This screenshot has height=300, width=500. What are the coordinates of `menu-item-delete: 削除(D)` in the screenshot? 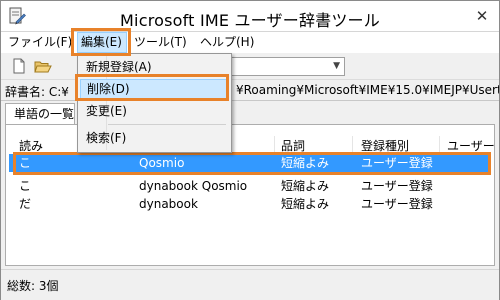 It's located at (154, 89).